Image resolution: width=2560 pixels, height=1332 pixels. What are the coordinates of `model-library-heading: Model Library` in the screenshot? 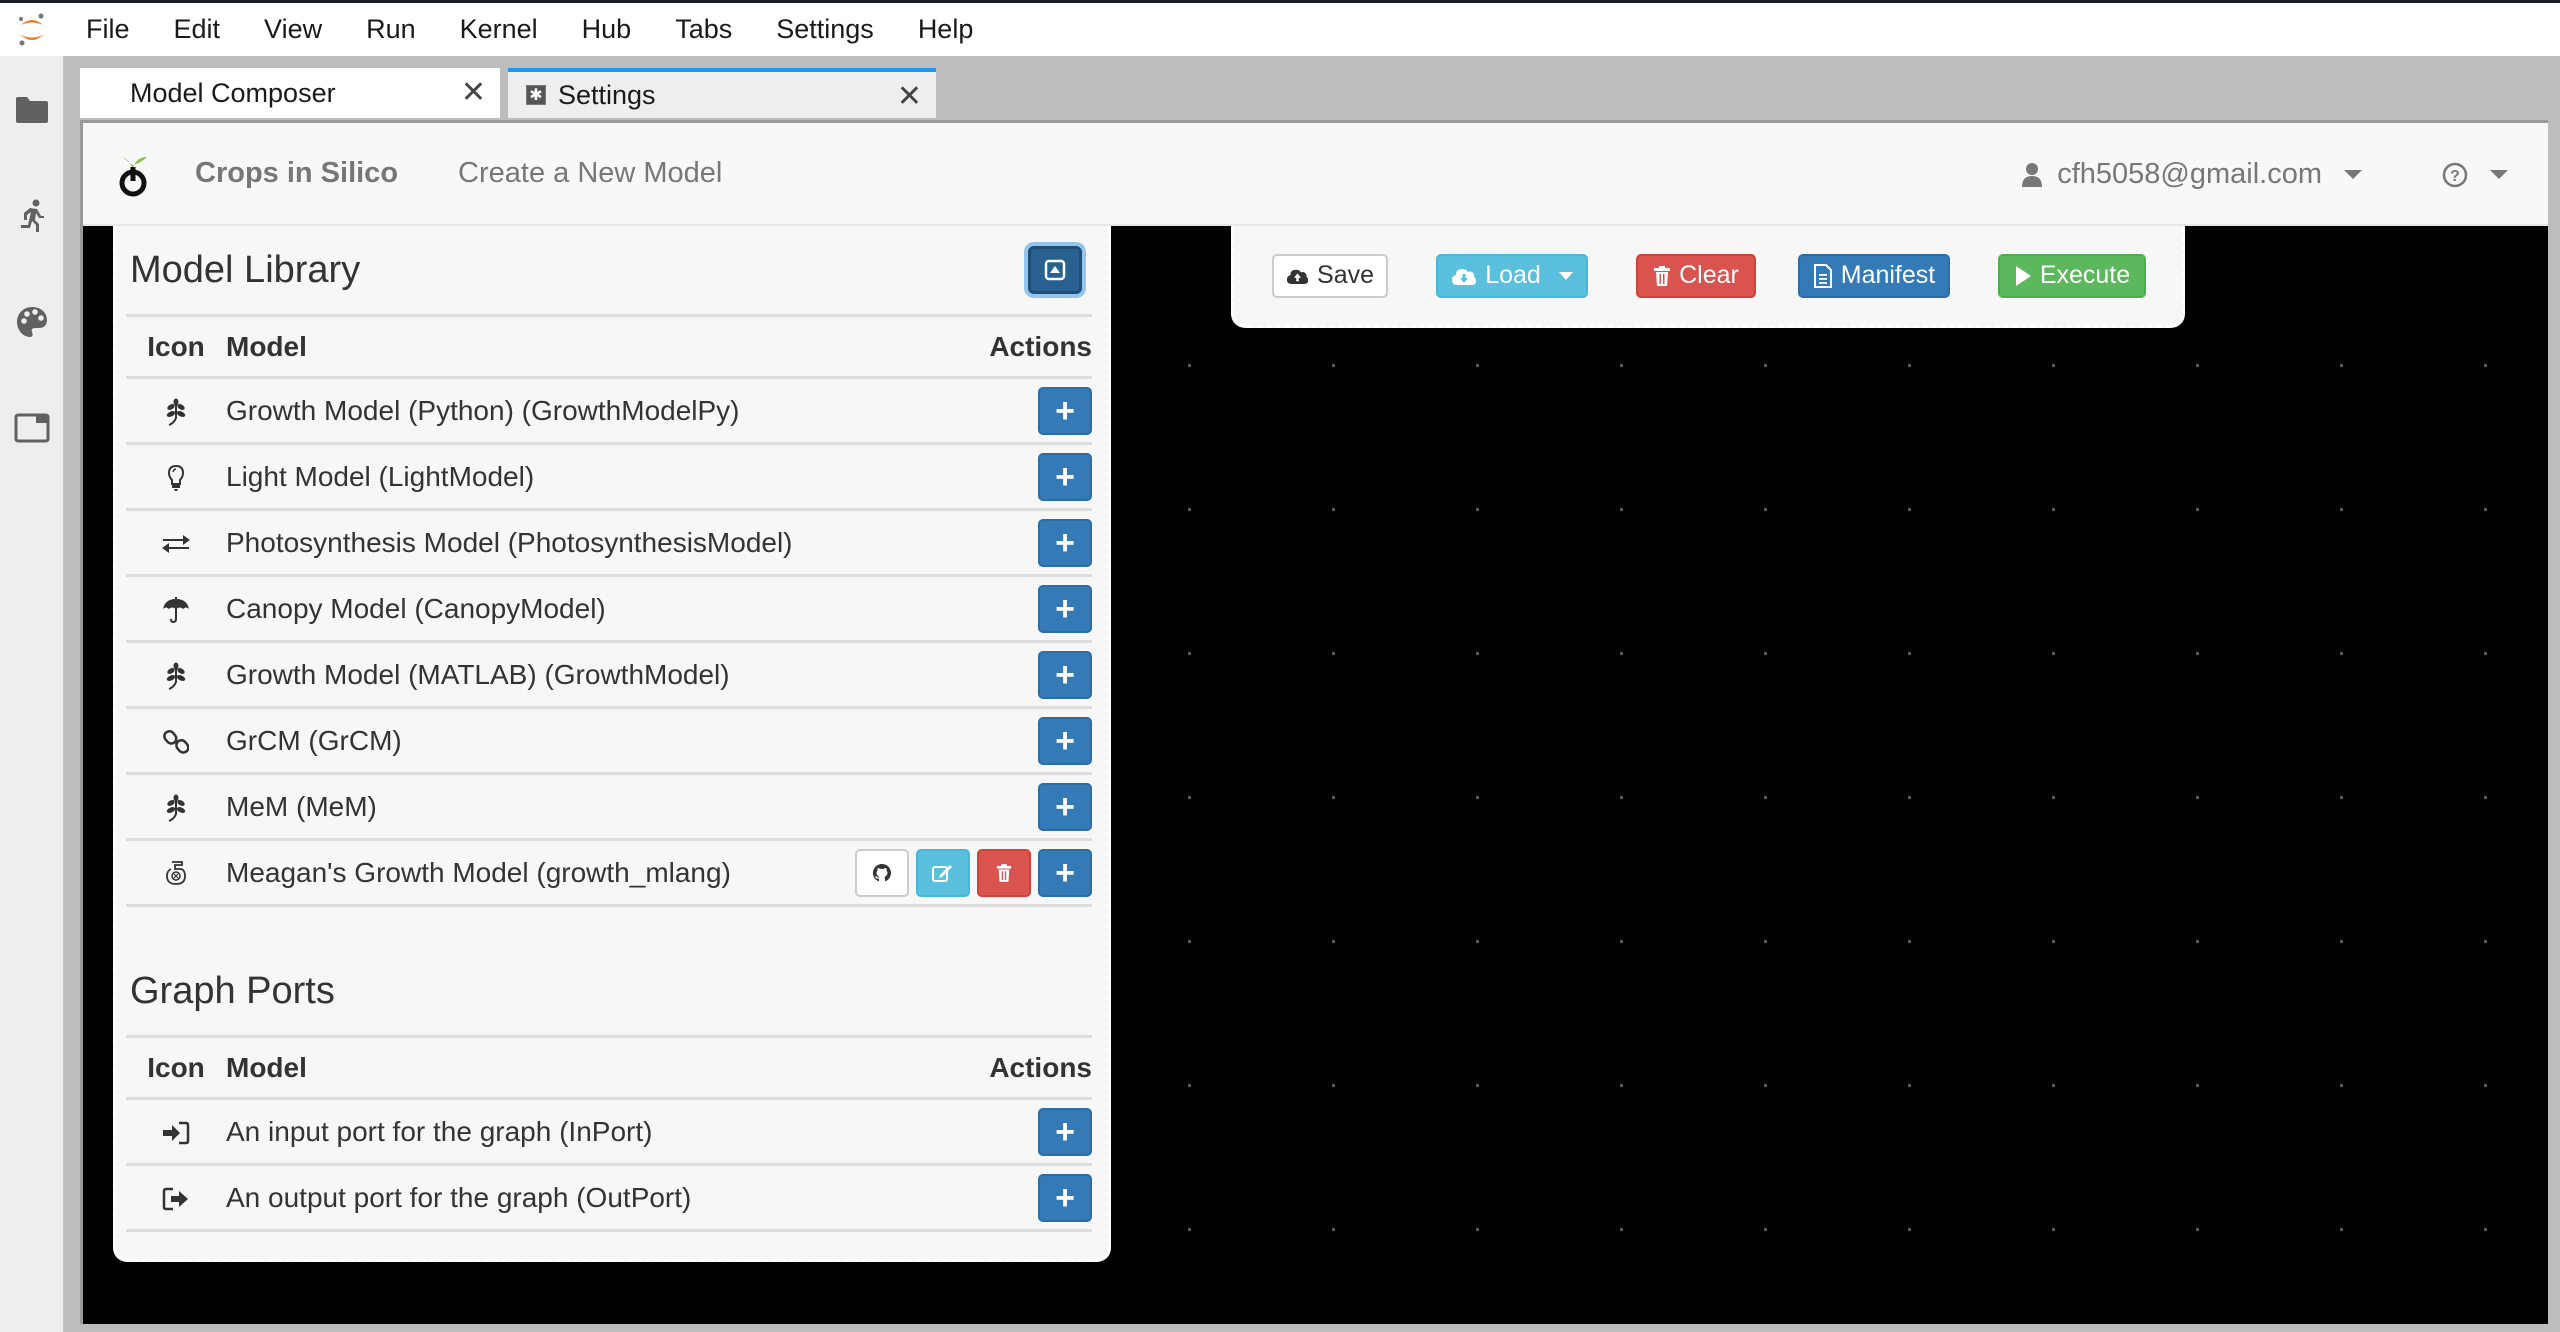 It's located at (245, 270).